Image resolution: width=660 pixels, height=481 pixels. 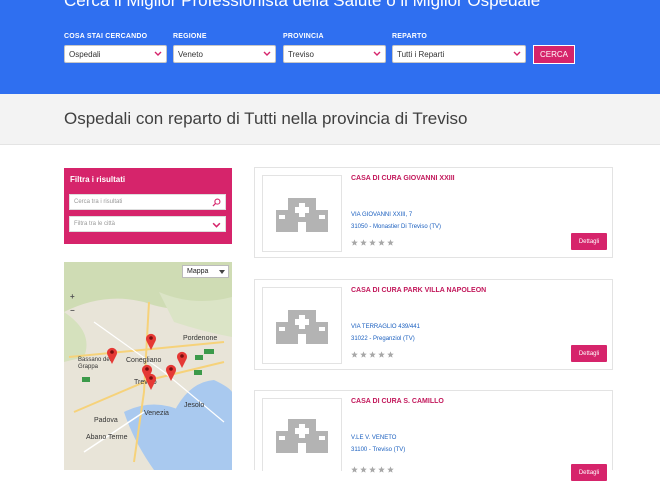 I want to click on map-city-label: Abano Terme, so click(x=107, y=437).